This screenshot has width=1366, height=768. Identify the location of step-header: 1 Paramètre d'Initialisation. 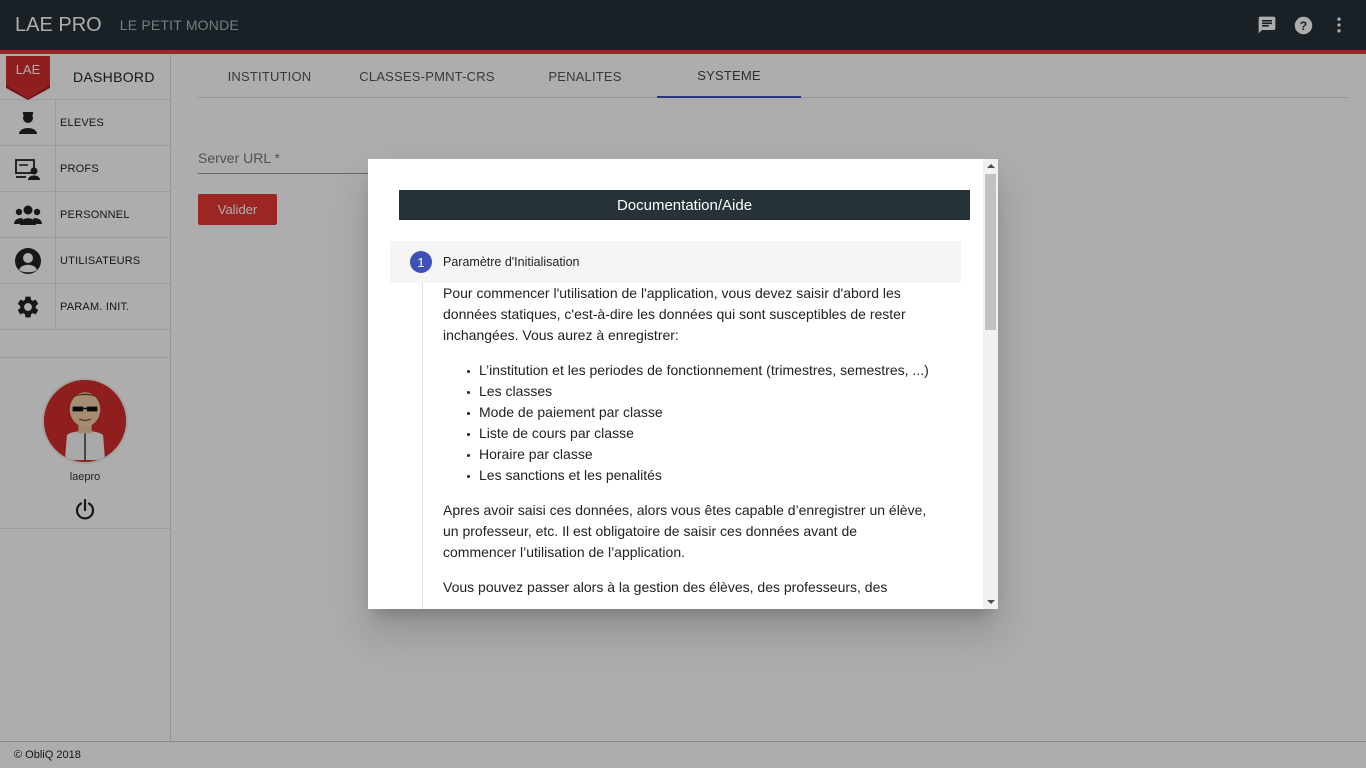
(675, 262).